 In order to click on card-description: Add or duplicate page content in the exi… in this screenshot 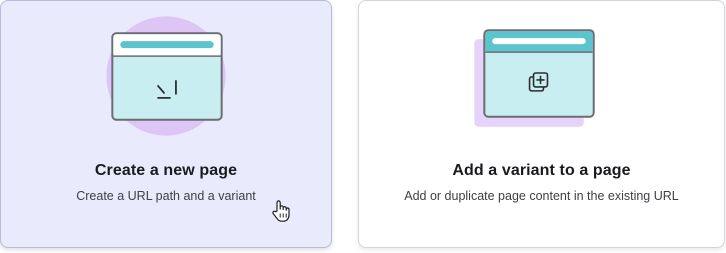, I will do `click(541, 196)`.